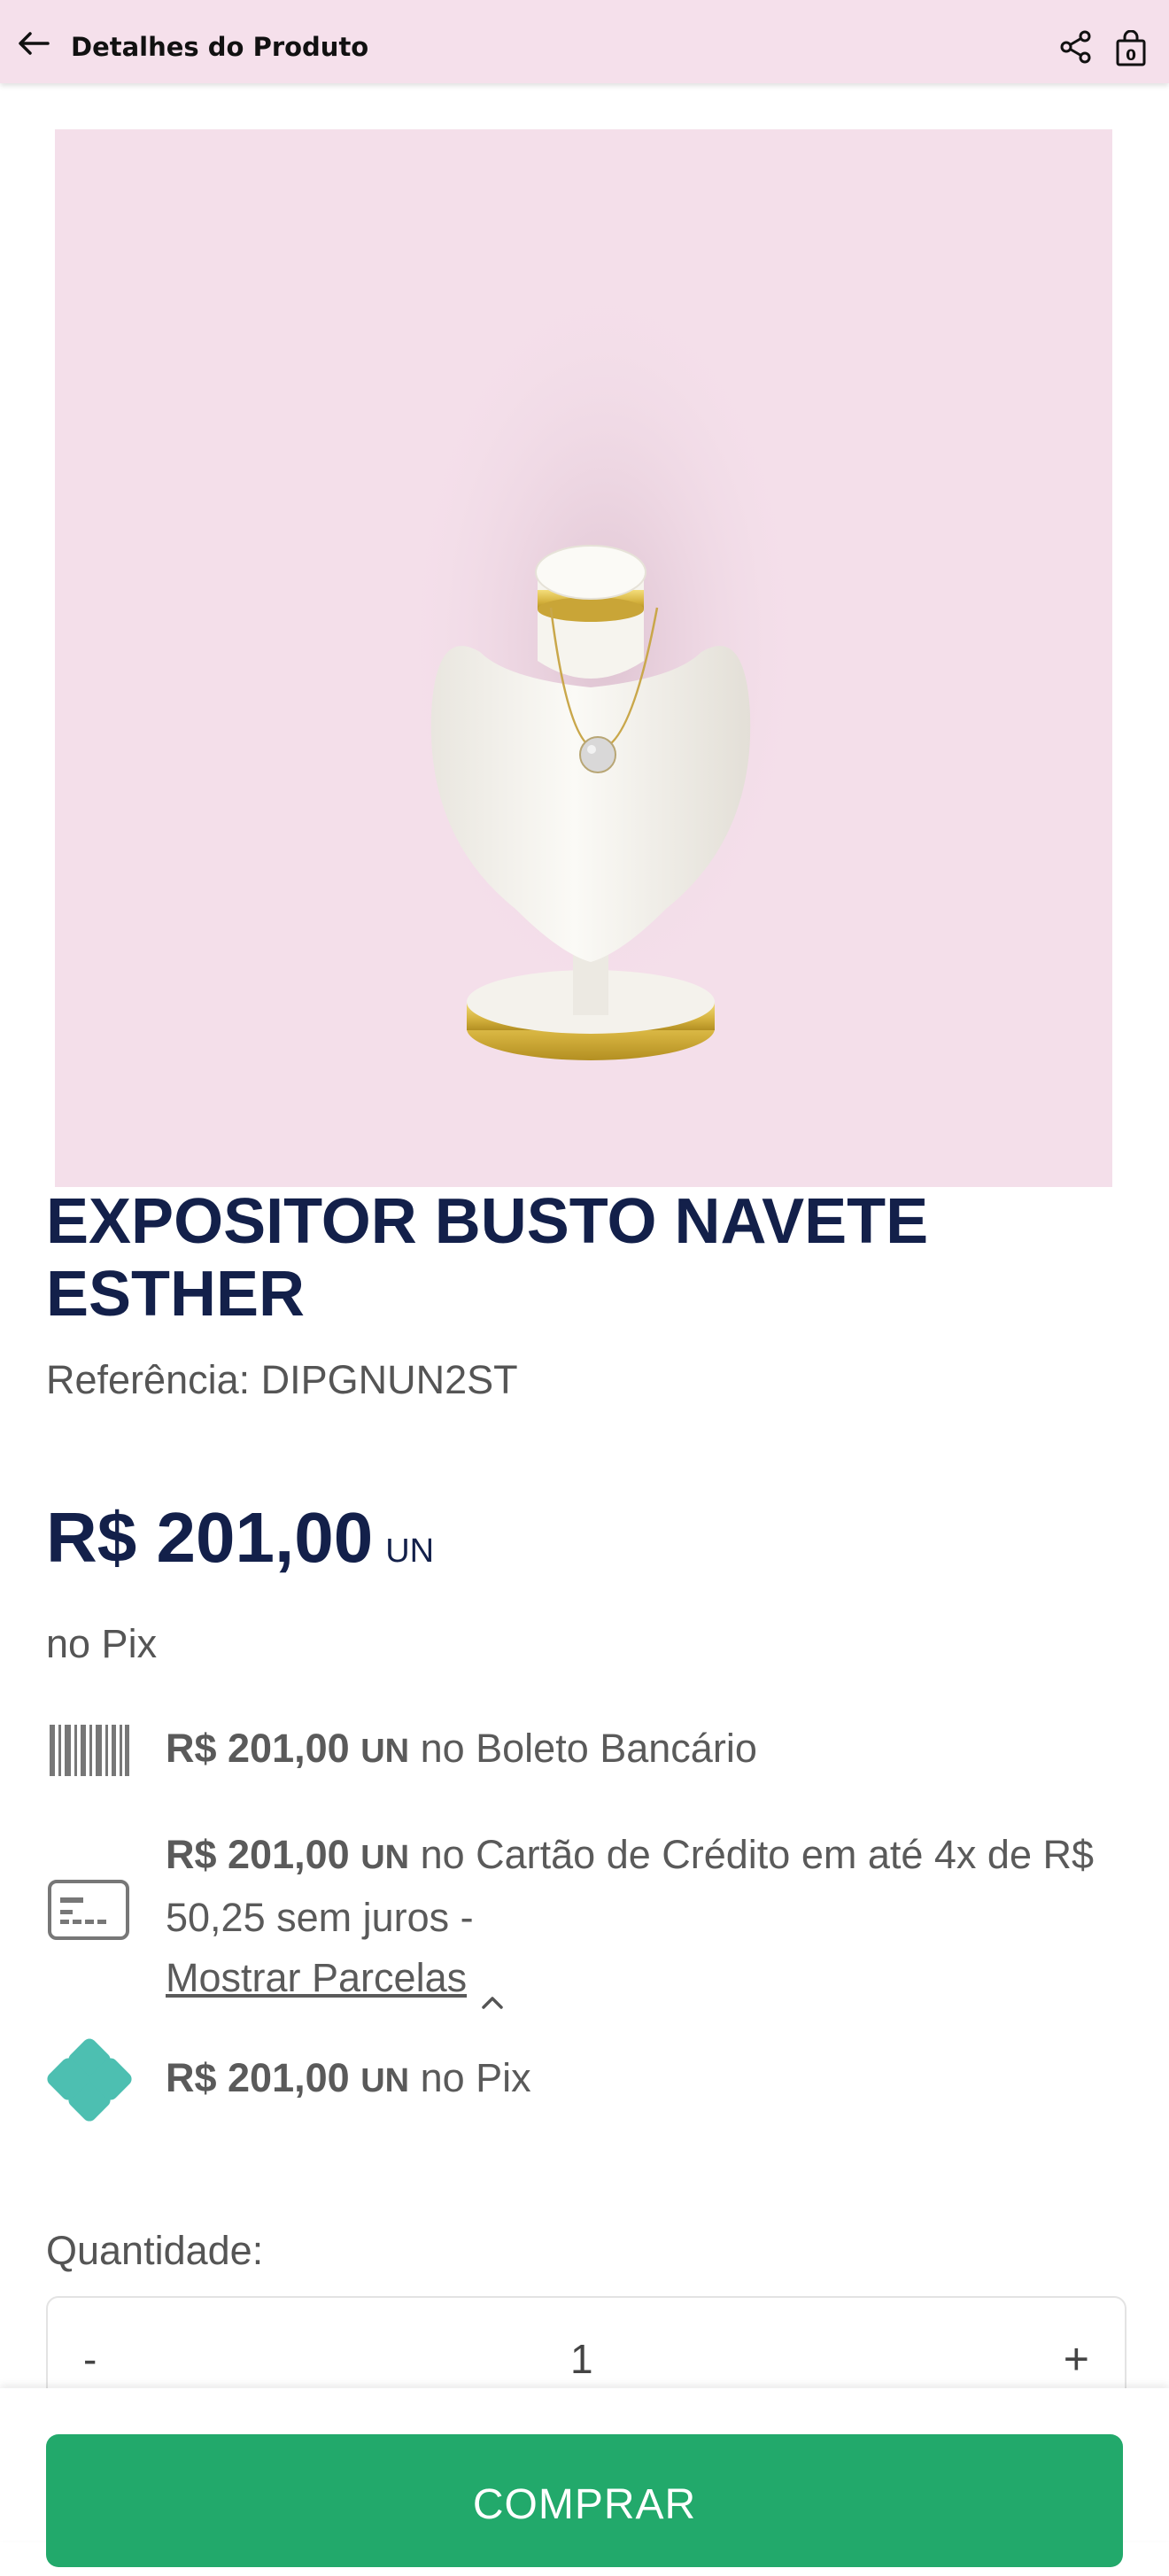  I want to click on payment-pix: R$ 201,00 UN no Pix, so click(586, 2080).